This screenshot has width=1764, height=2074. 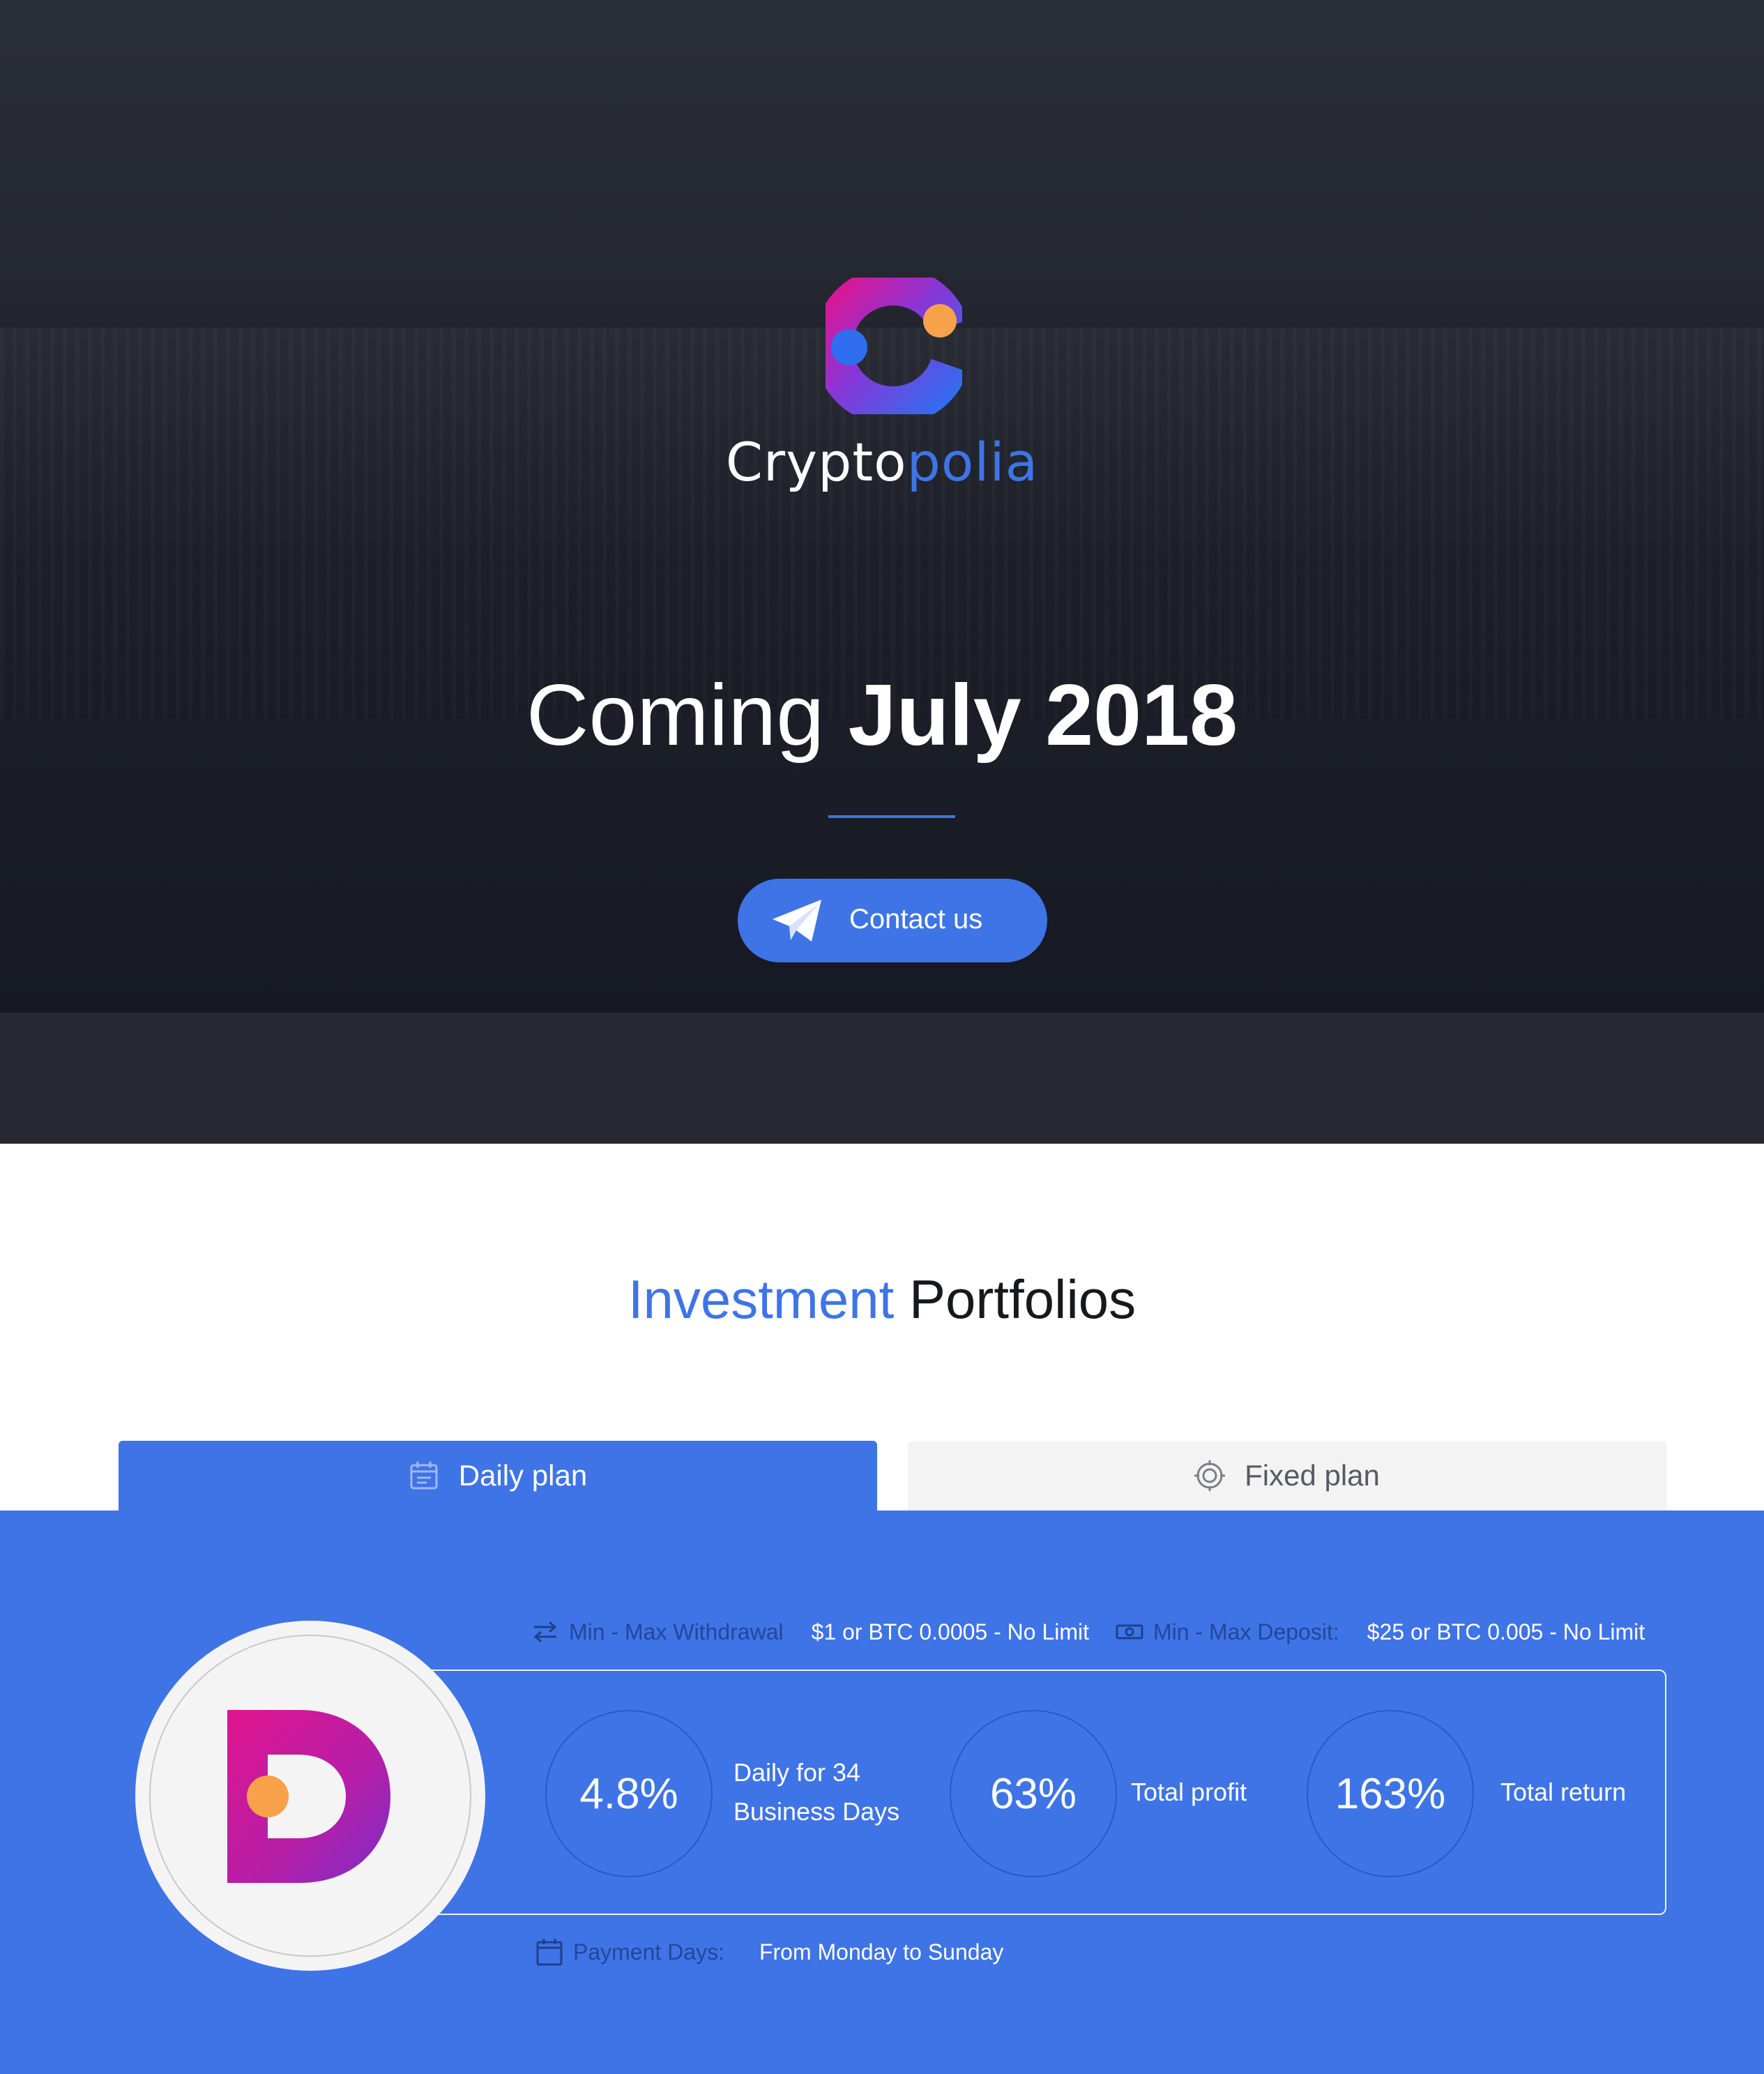 What do you see at coordinates (816, 1811) in the screenshot?
I see `daily-rate-label-line2: Business Days` at bounding box center [816, 1811].